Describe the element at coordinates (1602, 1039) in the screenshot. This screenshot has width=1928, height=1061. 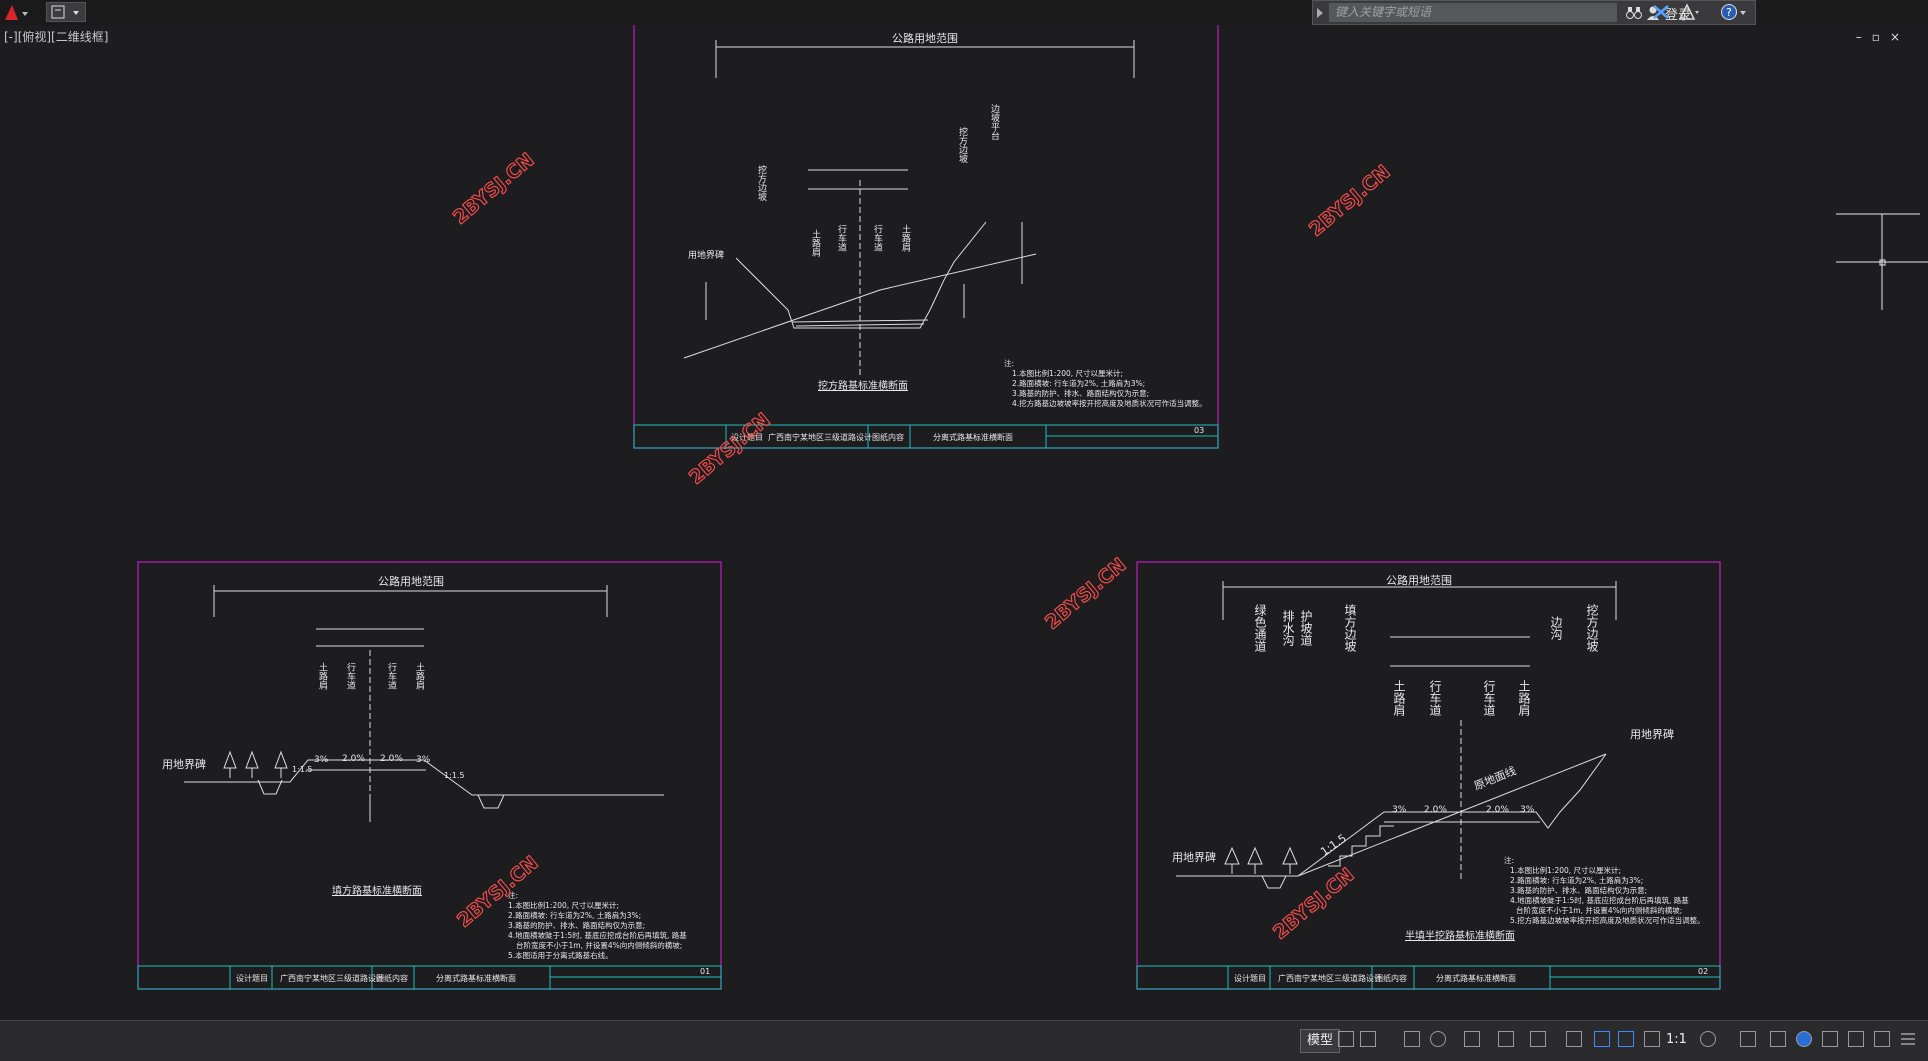
I see `annotation-icon` at that location.